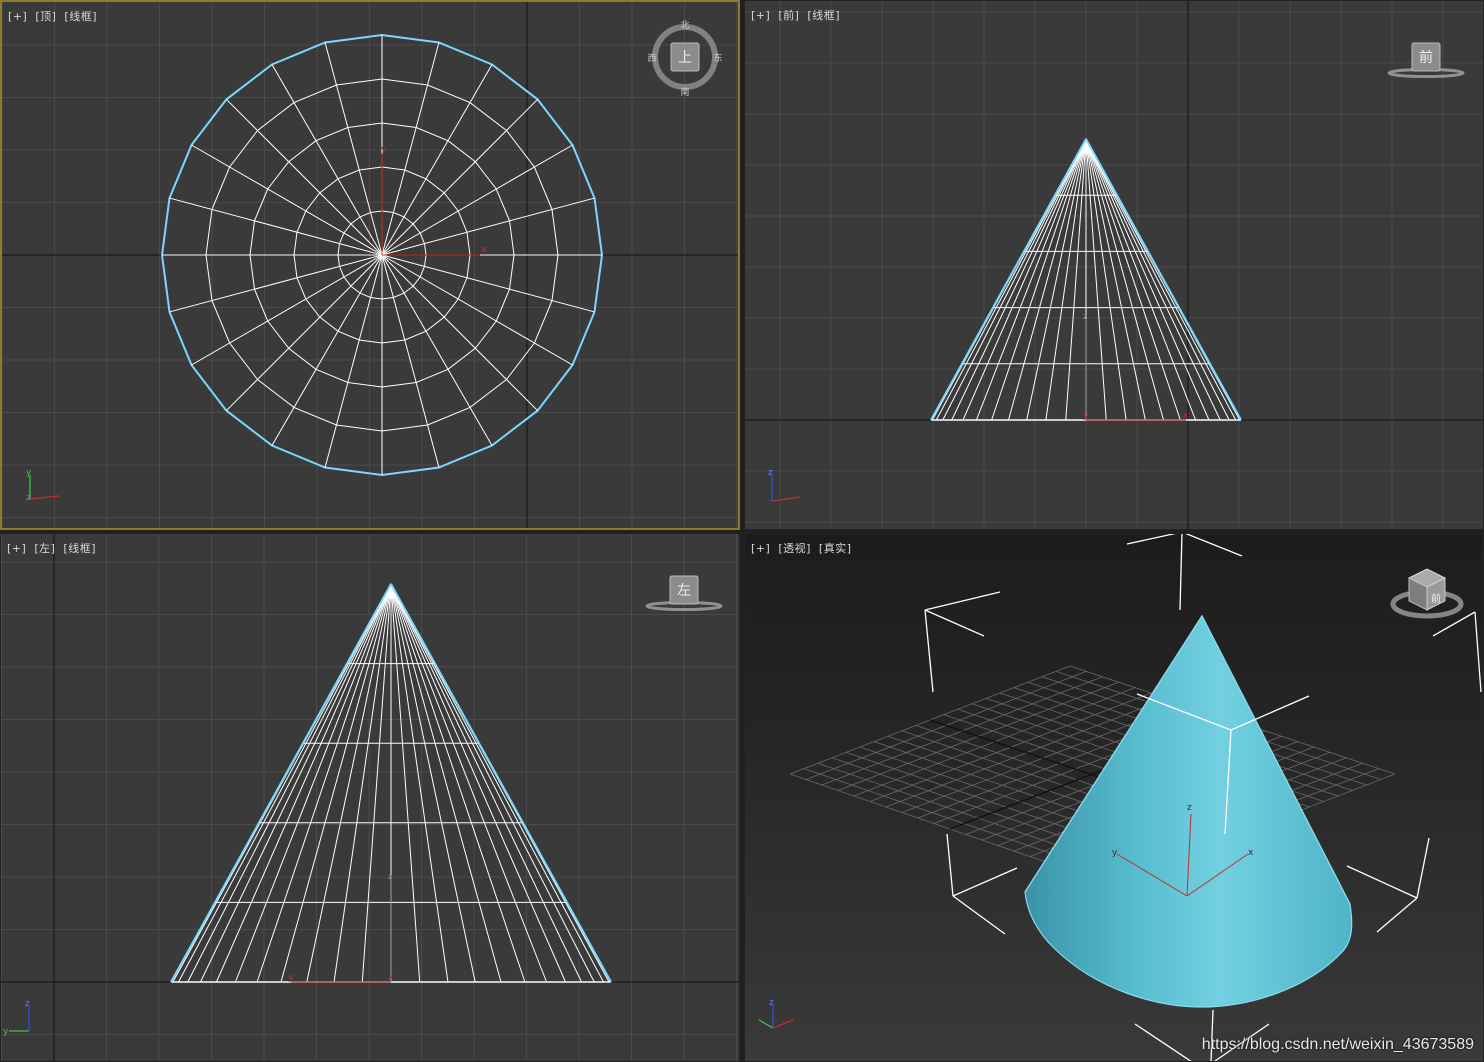 This screenshot has width=1484, height=1062. I want to click on viewport-label: [+] [前] [线框], so click(795, 15).